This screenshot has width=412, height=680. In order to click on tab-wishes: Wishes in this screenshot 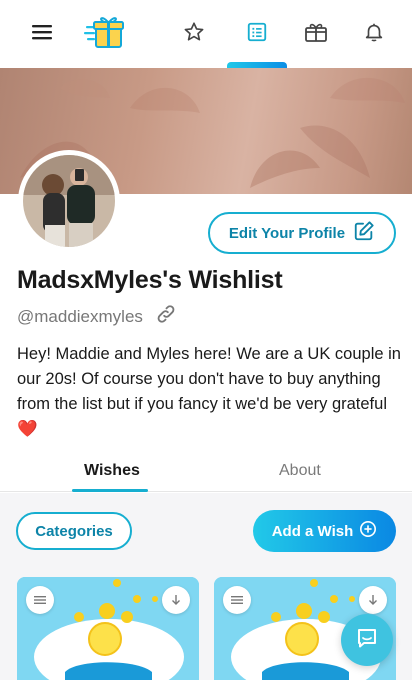, I will do `click(112, 471)`.